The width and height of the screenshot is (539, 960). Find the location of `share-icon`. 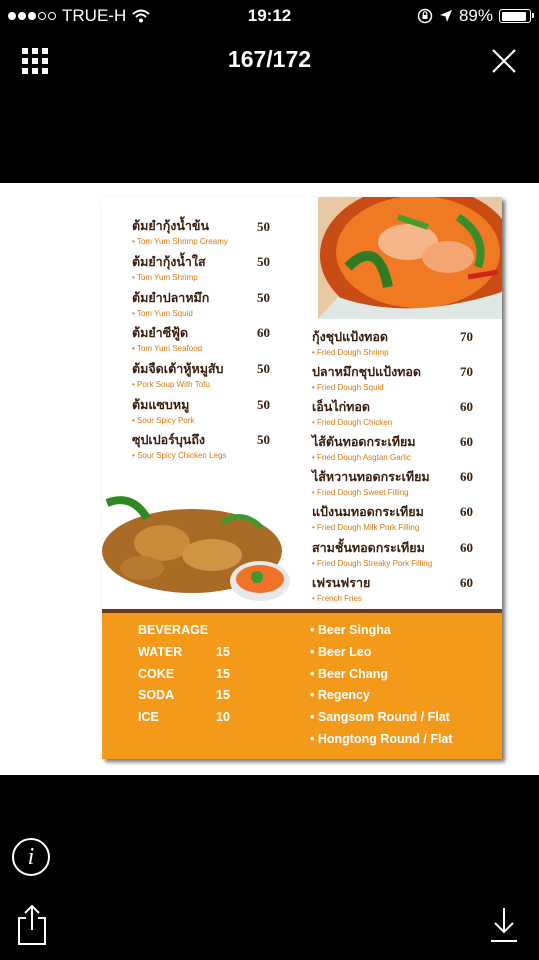

share-icon is located at coordinates (32, 925).